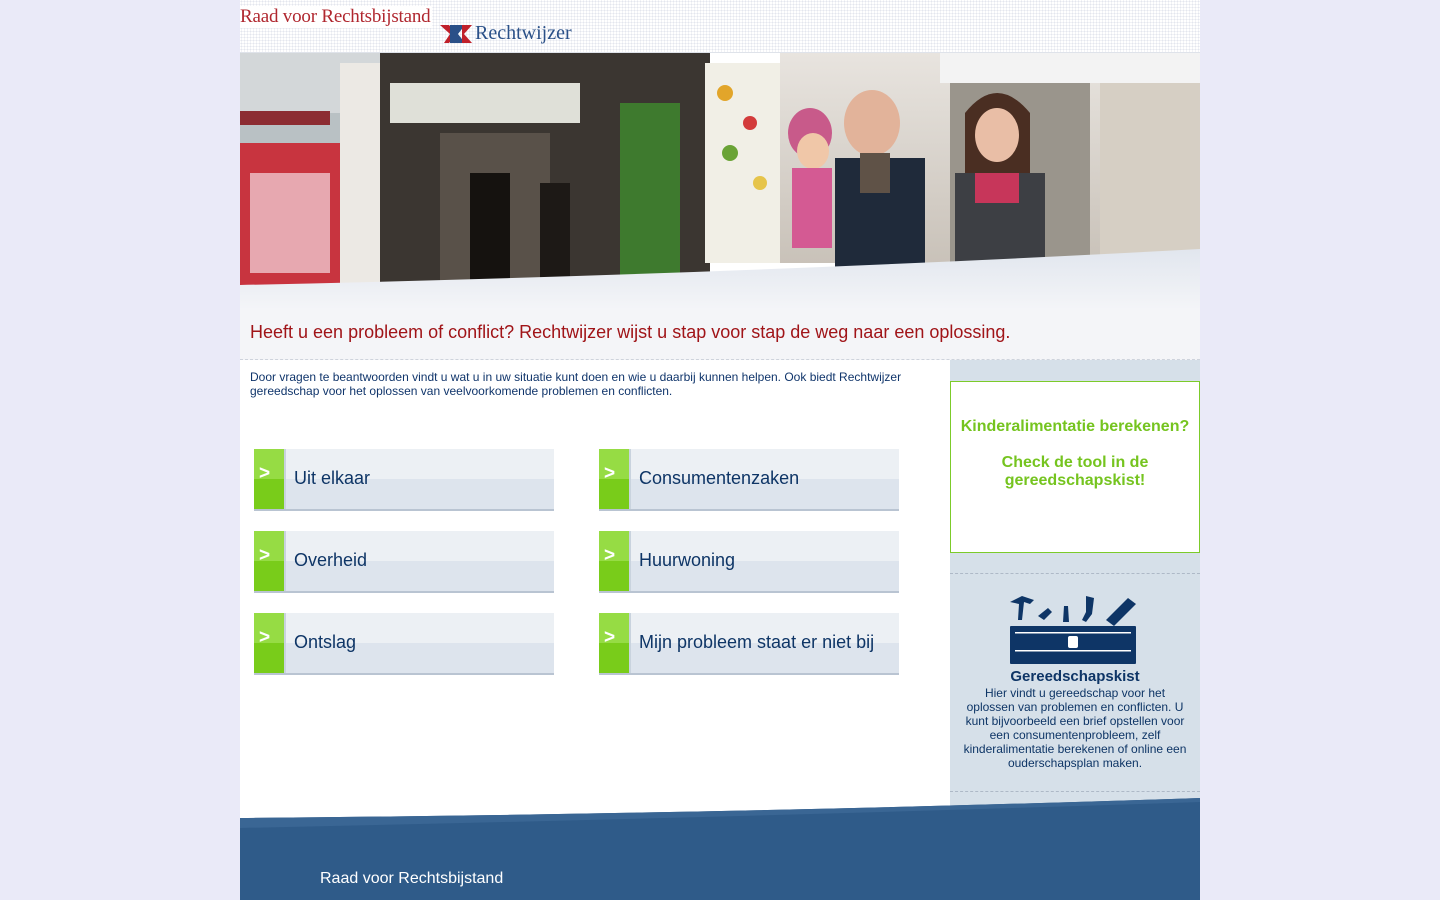 The image size is (1440, 900). What do you see at coordinates (749, 562) in the screenshot?
I see `tile-huurwoning: > Huurwoning` at bounding box center [749, 562].